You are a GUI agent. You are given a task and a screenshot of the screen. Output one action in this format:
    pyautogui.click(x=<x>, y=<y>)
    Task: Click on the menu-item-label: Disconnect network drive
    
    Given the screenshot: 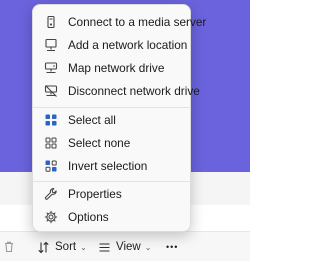 What is the action you would take?
    pyautogui.click(x=134, y=90)
    